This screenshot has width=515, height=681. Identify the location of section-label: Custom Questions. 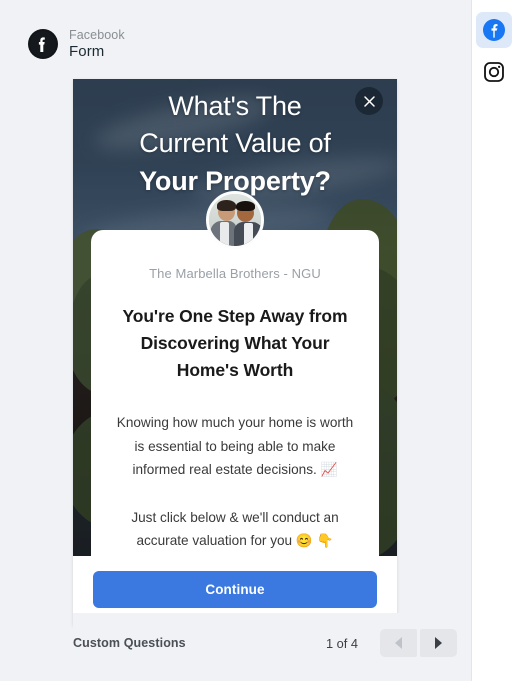
(129, 643).